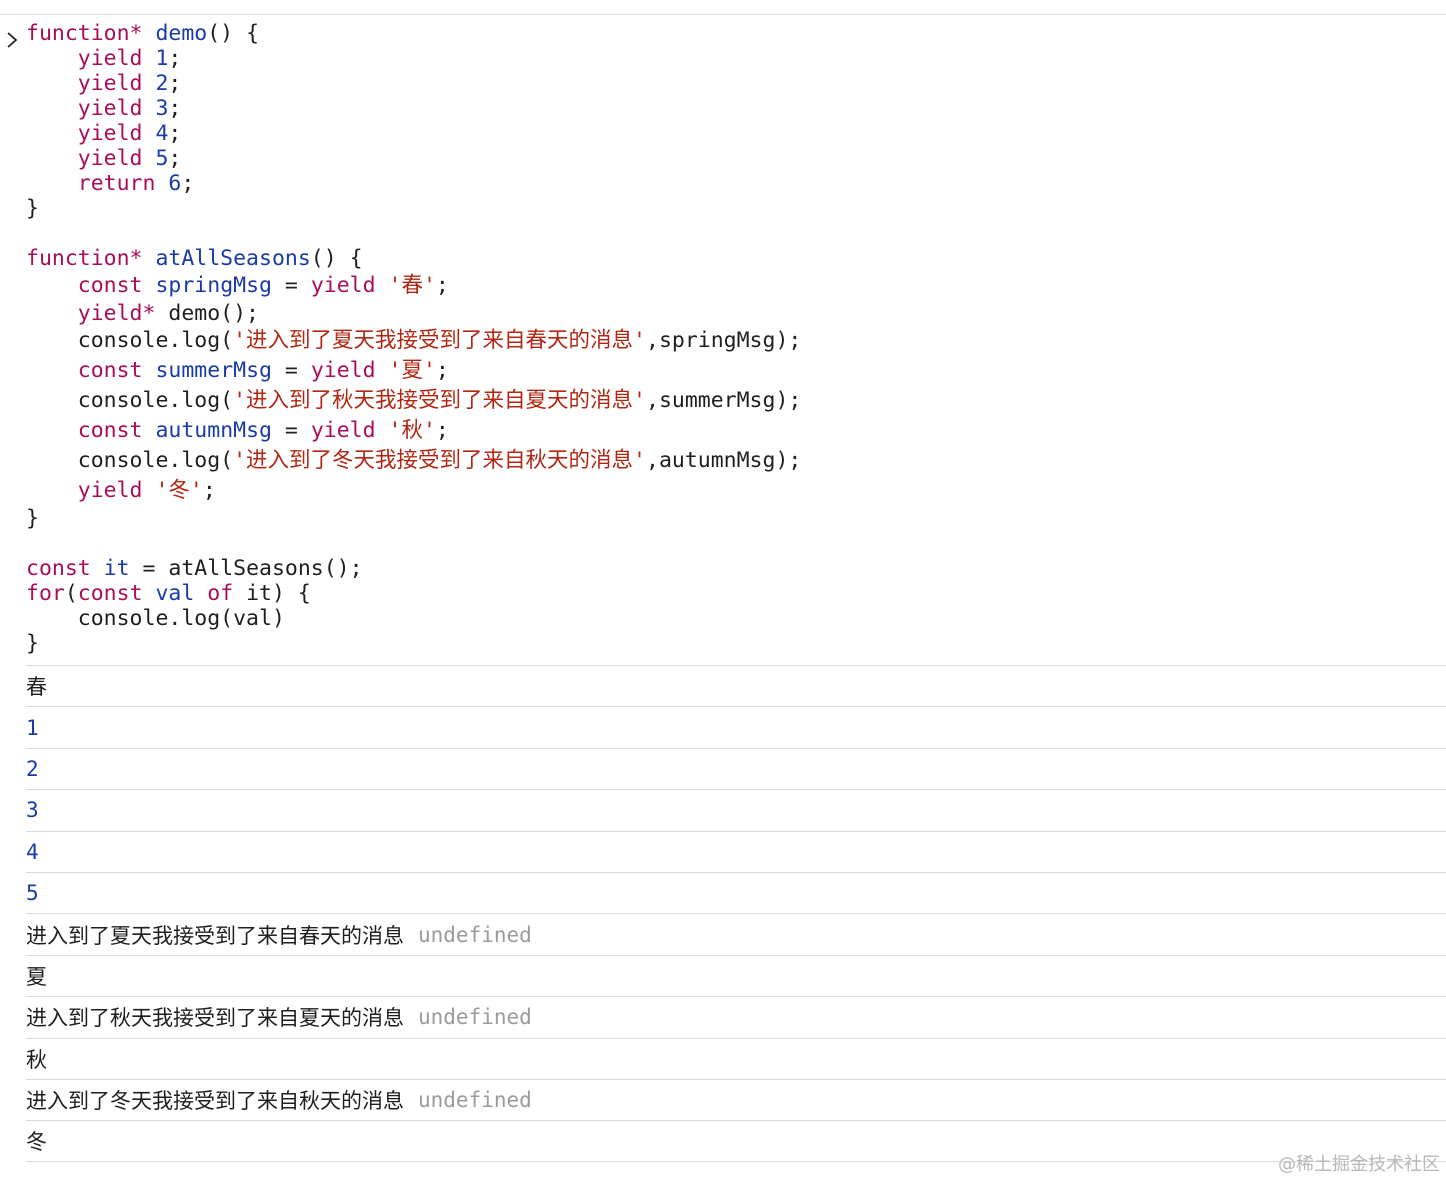  What do you see at coordinates (207, 313) in the screenshot?
I see `code-token: demo();` at bounding box center [207, 313].